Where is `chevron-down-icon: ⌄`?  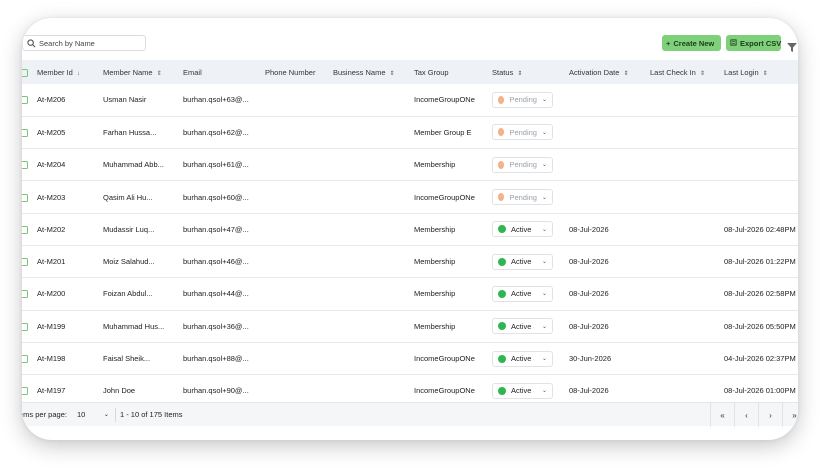 chevron-down-icon: ⌄ is located at coordinates (544, 391).